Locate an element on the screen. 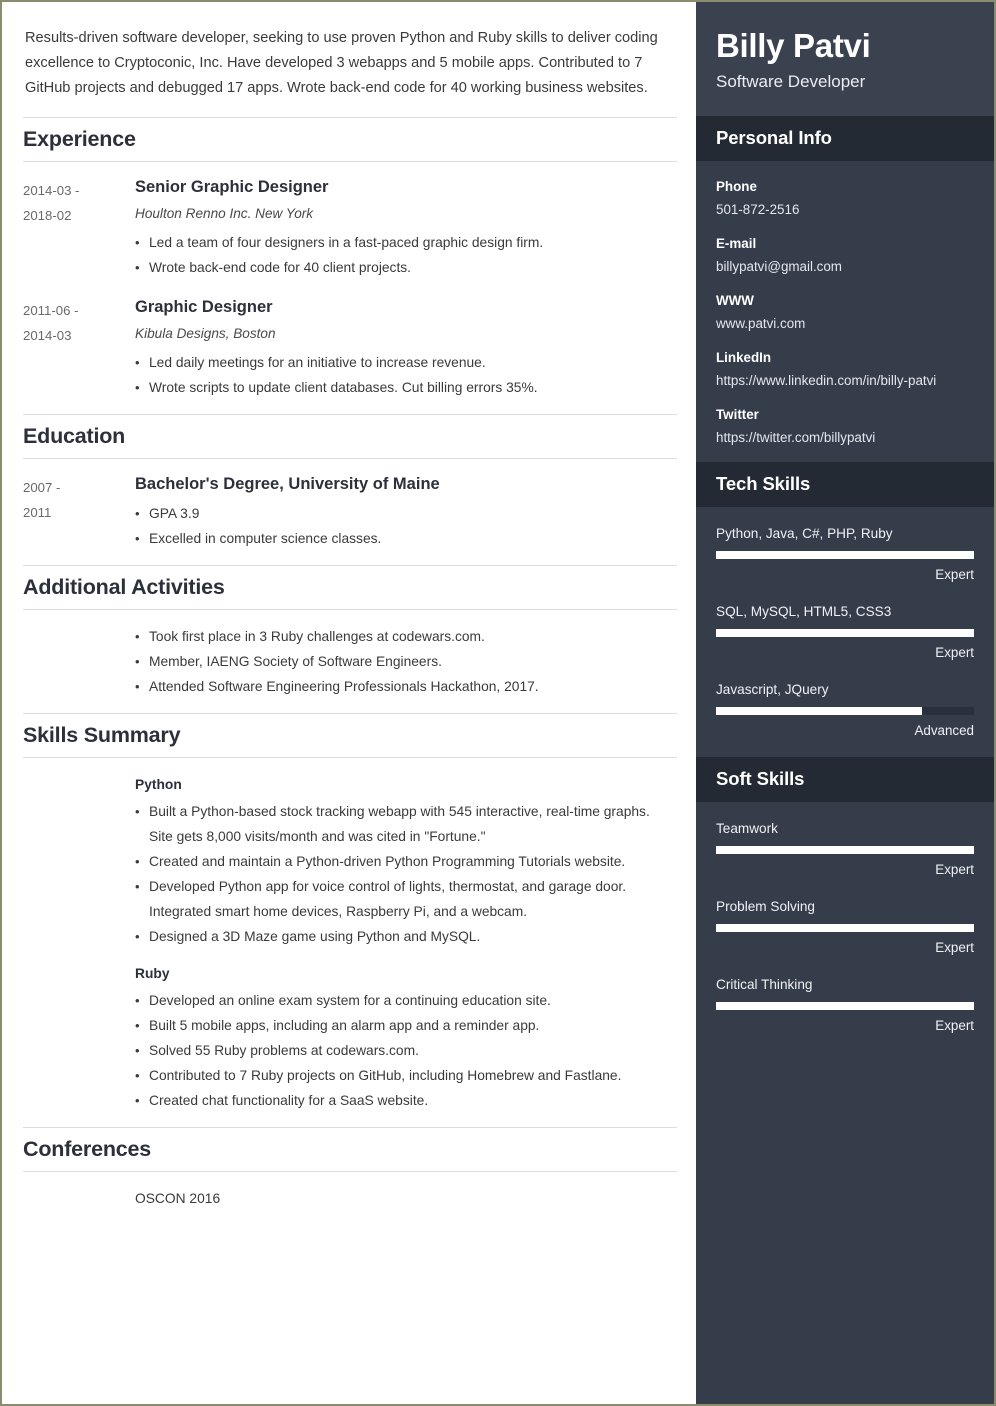 This screenshot has width=996, height=1406. skill-bar-item: Problem Solving Expert is located at coordinates (845, 927).